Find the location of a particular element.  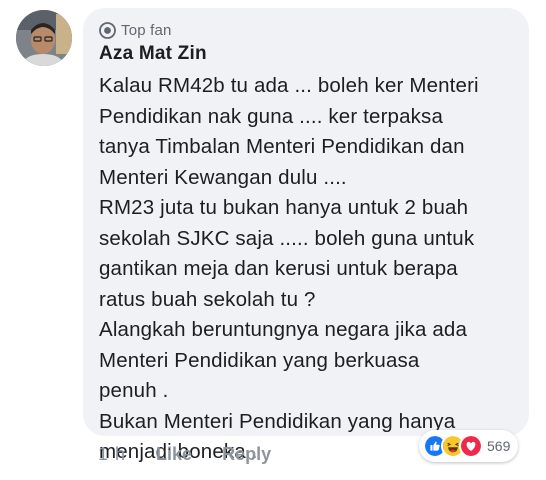

comment-line: Kalau RM42b tu ada ... boleh ker Menteri is located at coordinates (289, 85).